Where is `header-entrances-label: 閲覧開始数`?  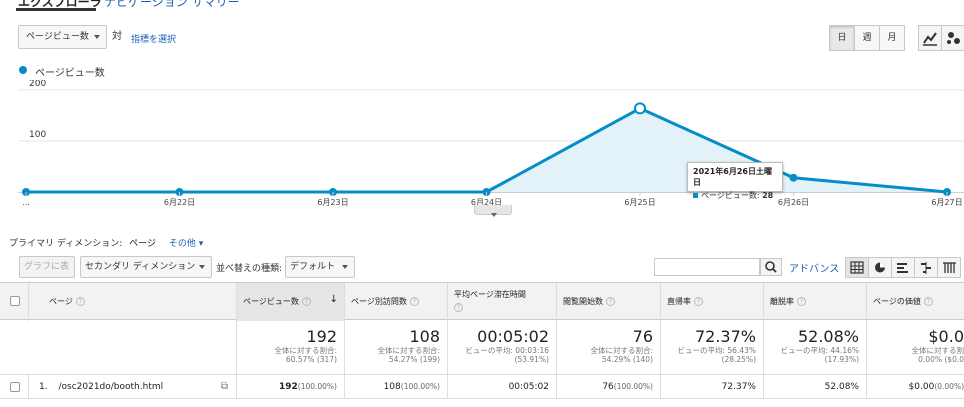 header-entrances-label: 閲覧開始数 is located at coordinates (583, 301).